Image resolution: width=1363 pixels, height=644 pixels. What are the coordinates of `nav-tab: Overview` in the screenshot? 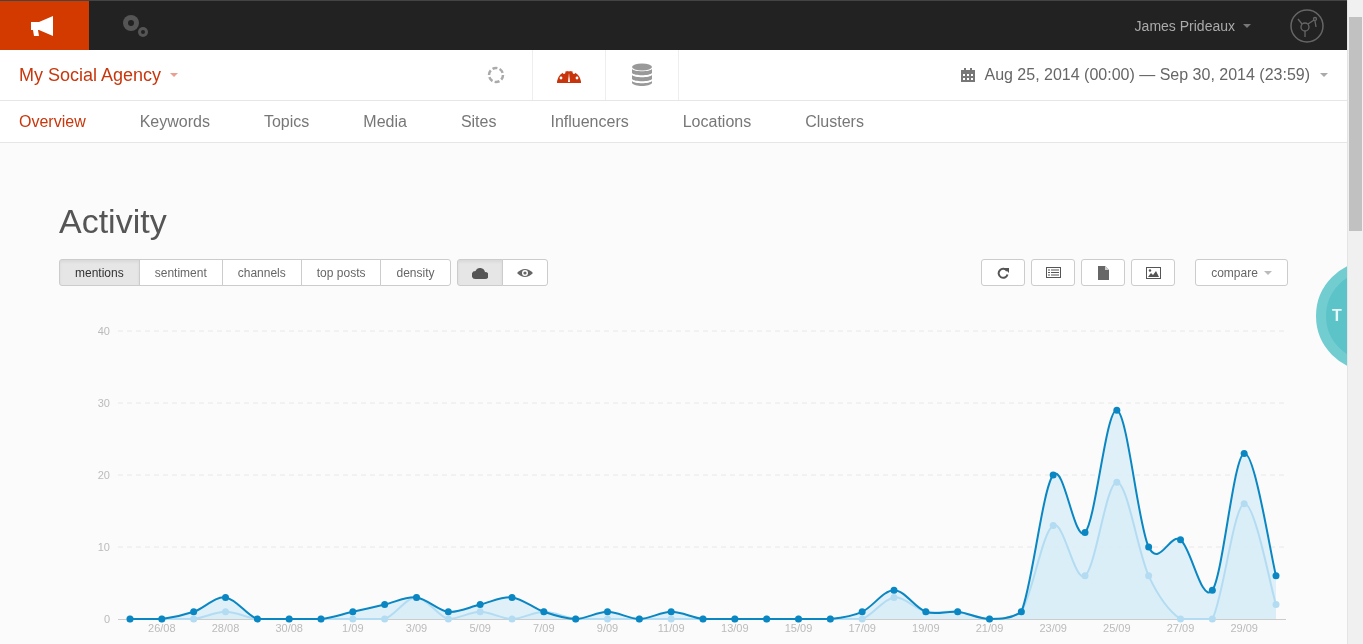 It's located at (52, 121).